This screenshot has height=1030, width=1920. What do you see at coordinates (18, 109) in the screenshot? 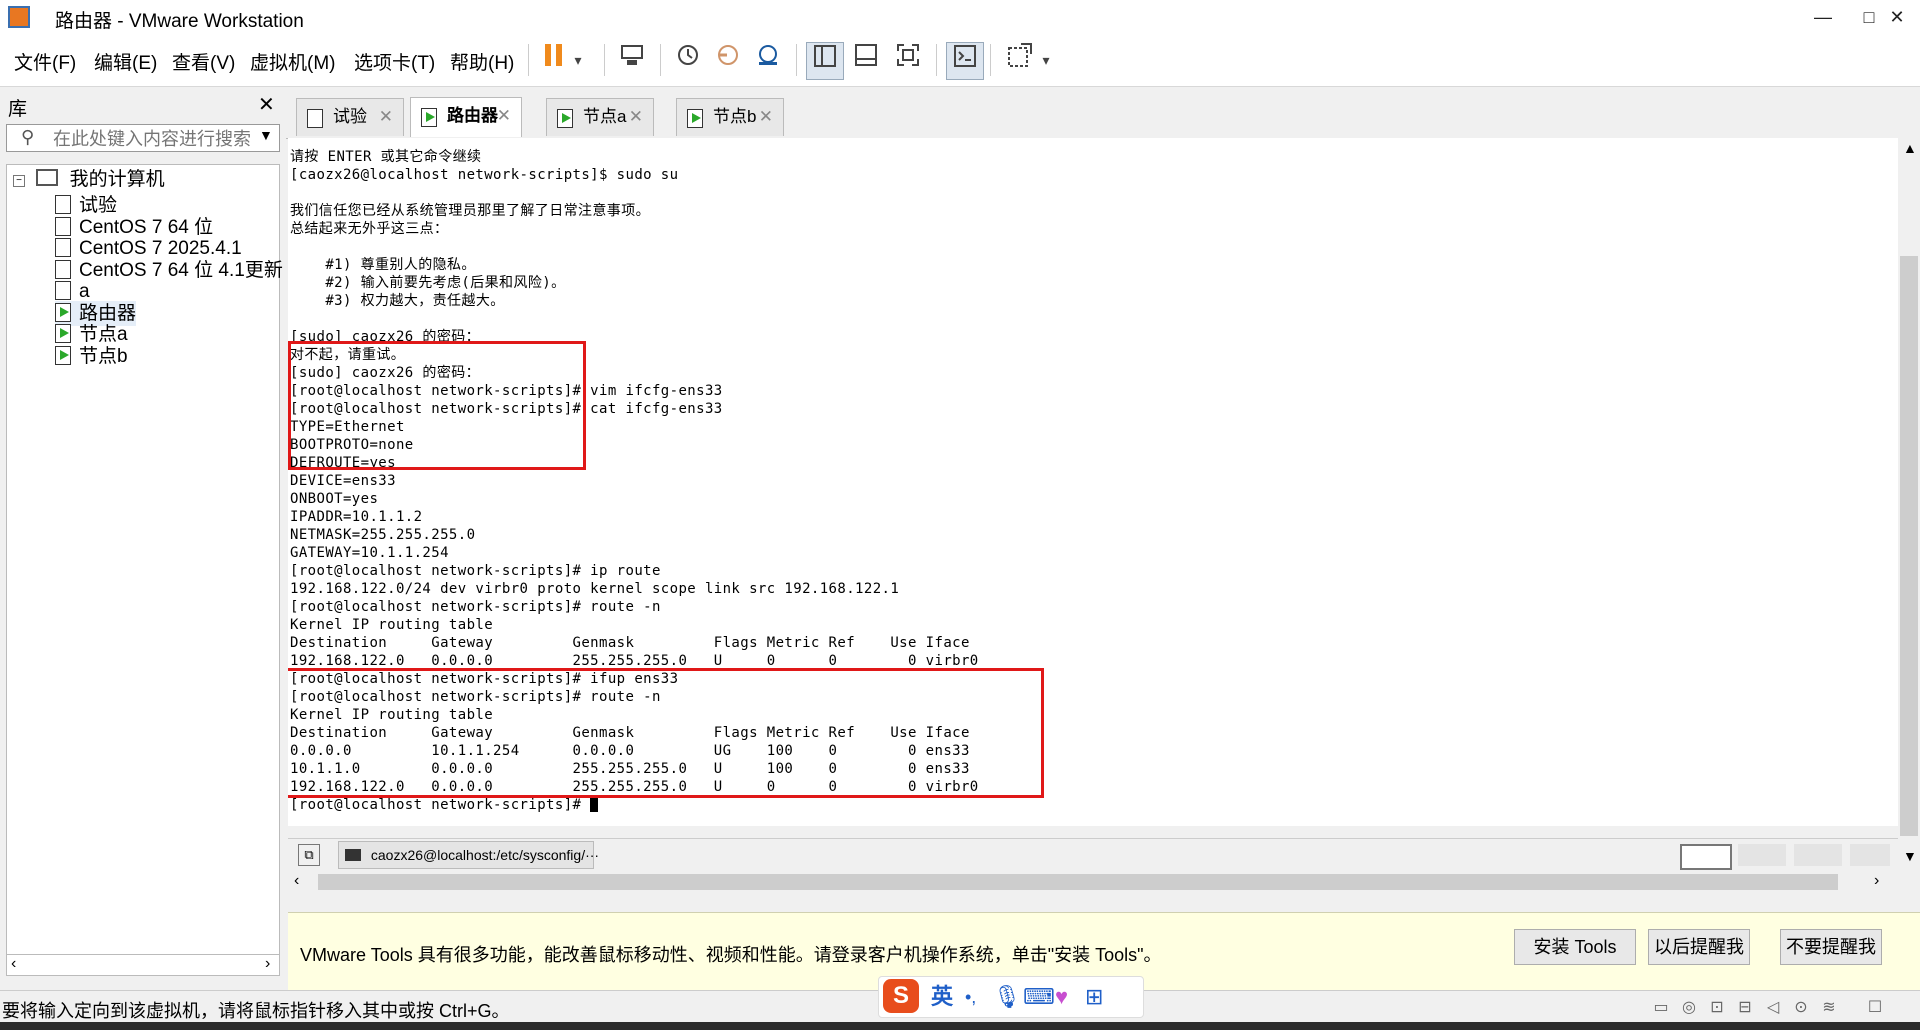
I see `library-title: 库` at bounding box center [18, 109].